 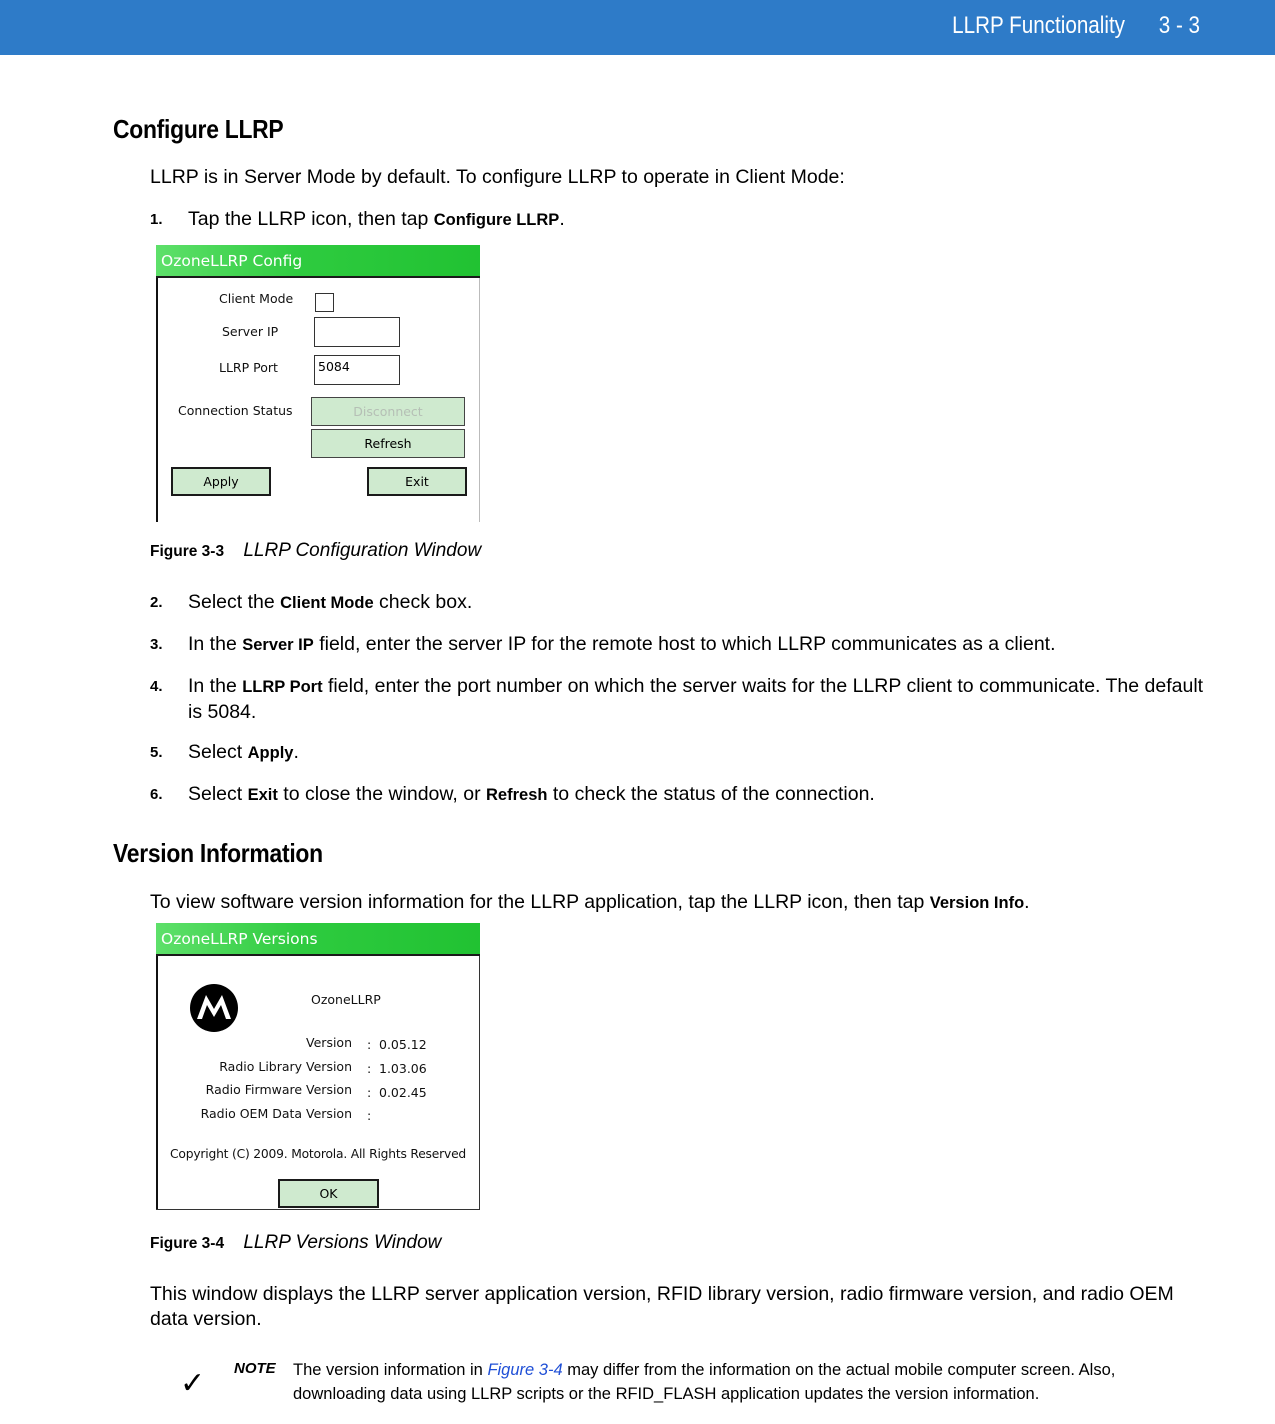 What do you see at coordinates (357, 370) in the screenshot?
I see `llrp-port-field: 5084` at bounding box center [357, 370].